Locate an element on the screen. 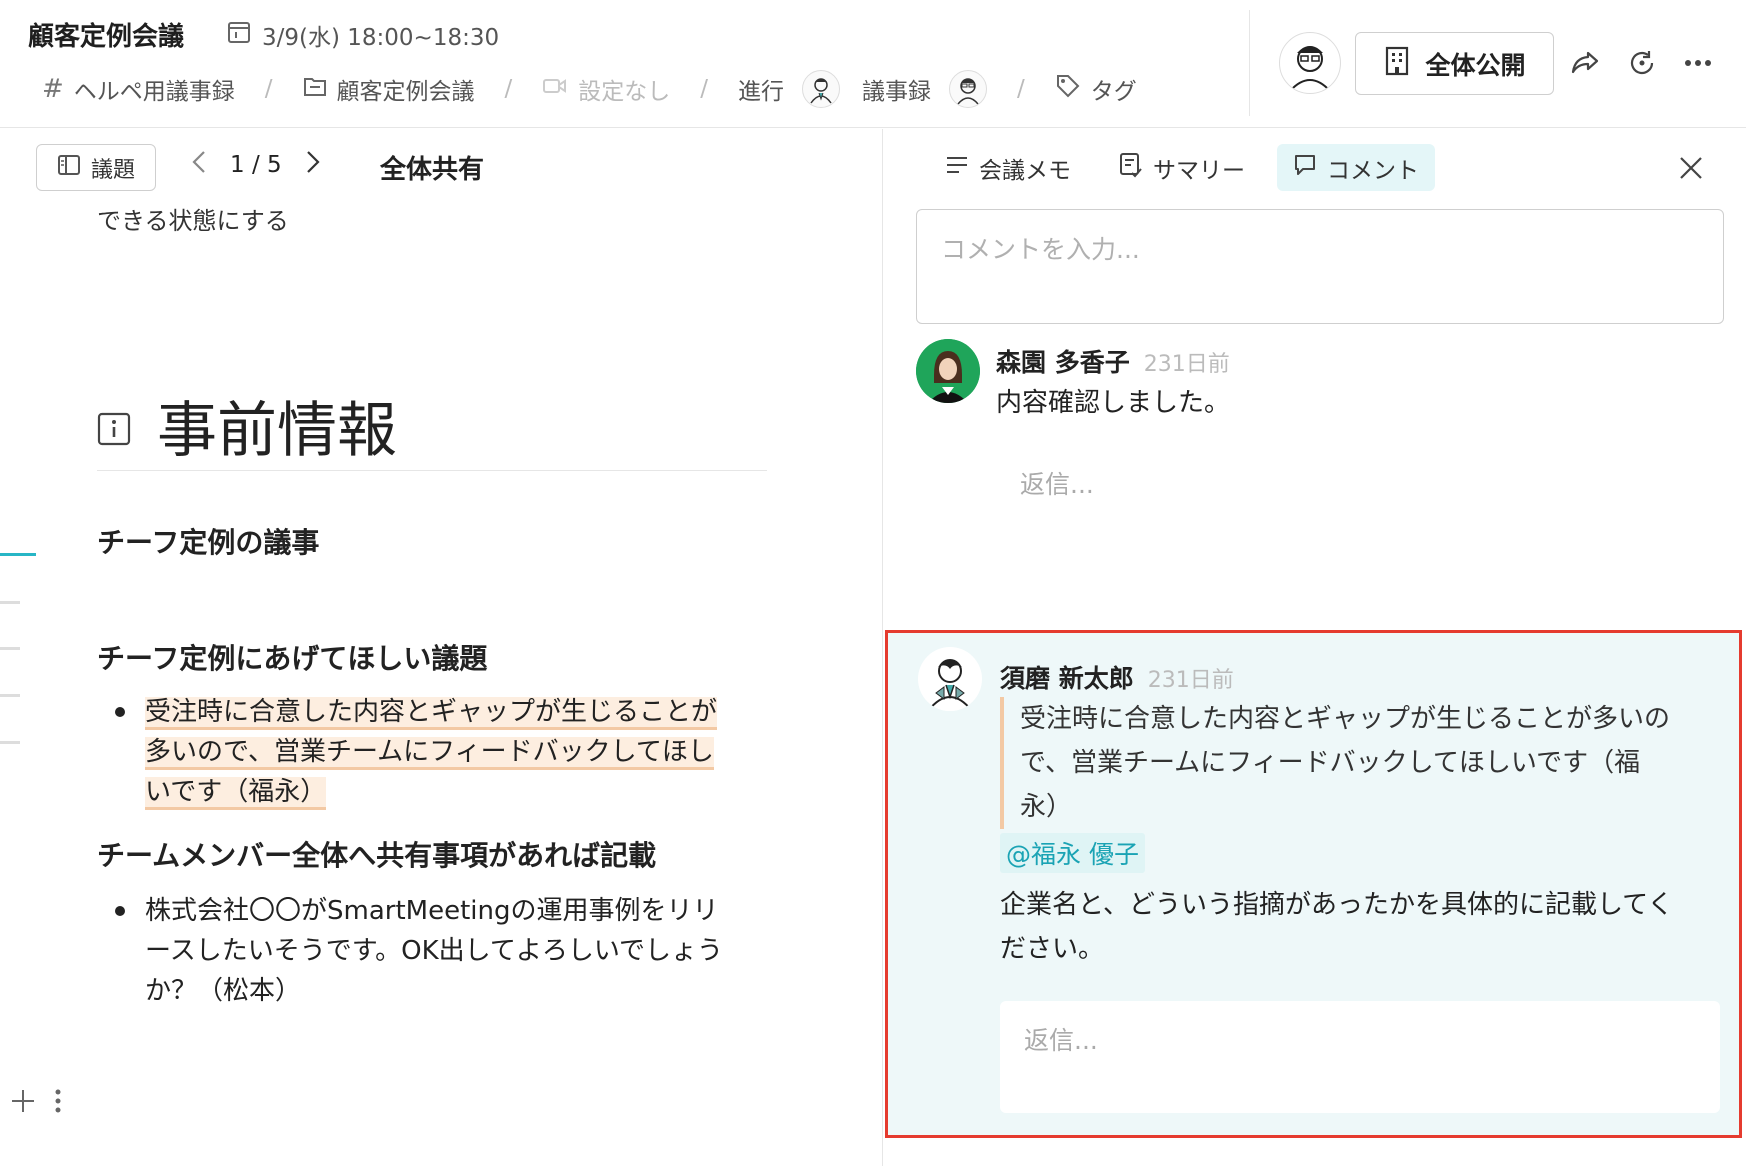  tab-comments: コメント is located at coordinates (1356, 167).